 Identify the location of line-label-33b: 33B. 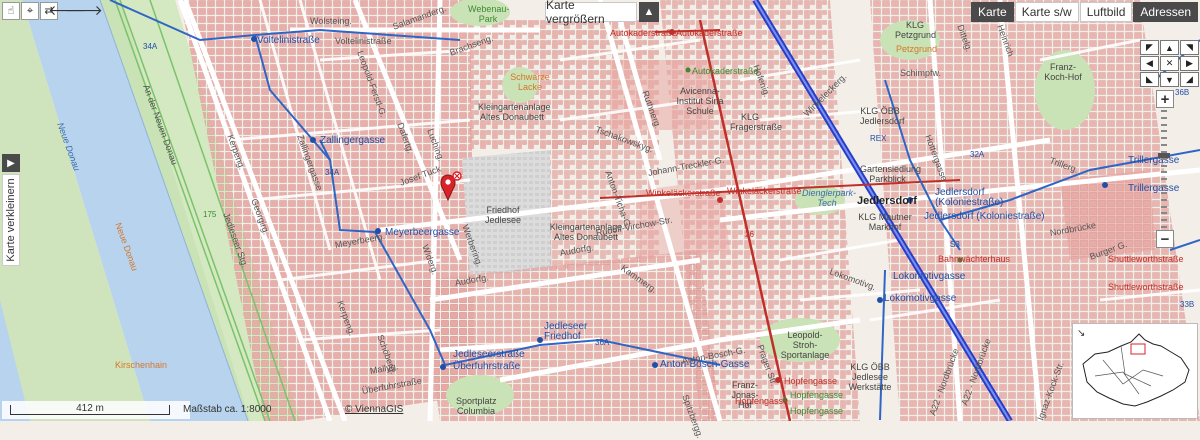
(1187, 304).